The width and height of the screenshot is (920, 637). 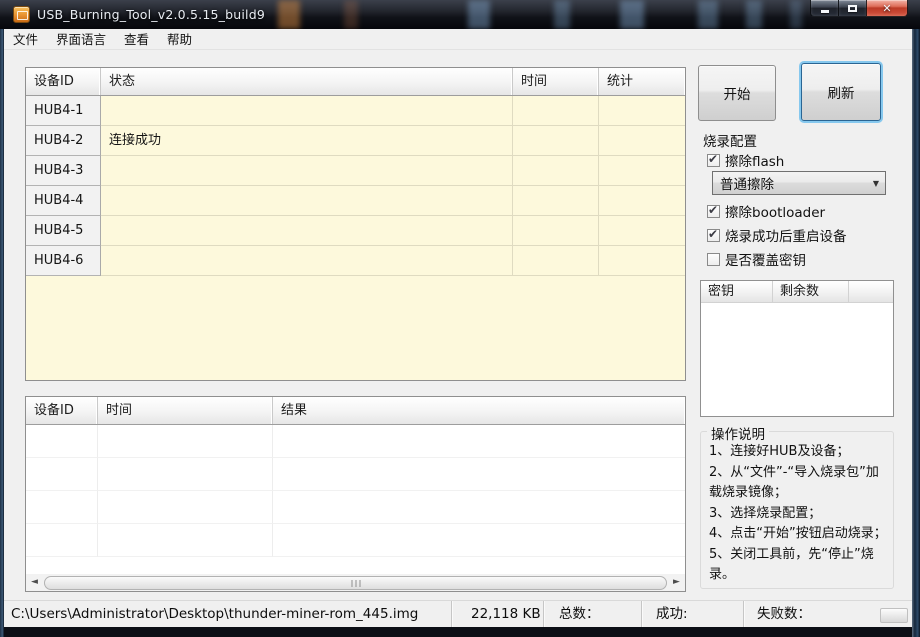 What do you see at coordinates (460, 14) in the screenshot?
I see `title-bar: USB_Burning_Tool_v2.0.5.15_build9 ✕` at bounding box center [460, 14].